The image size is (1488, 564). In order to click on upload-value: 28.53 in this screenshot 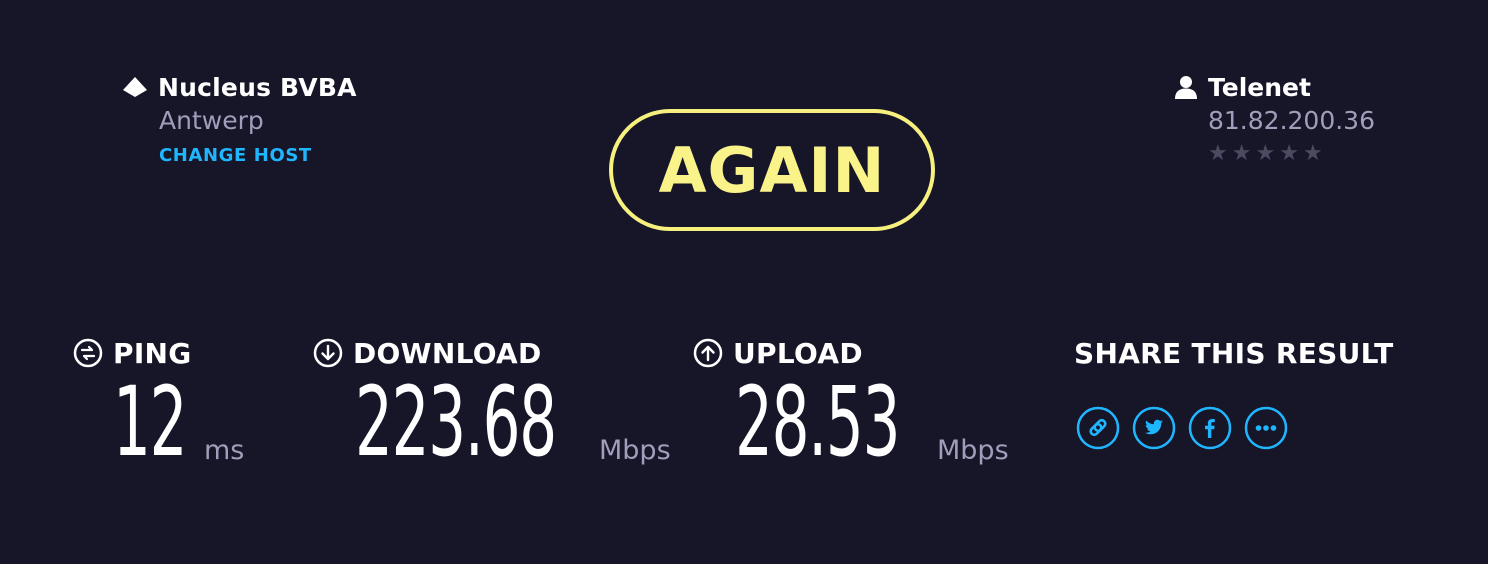, I will do `click(817, 422)`.